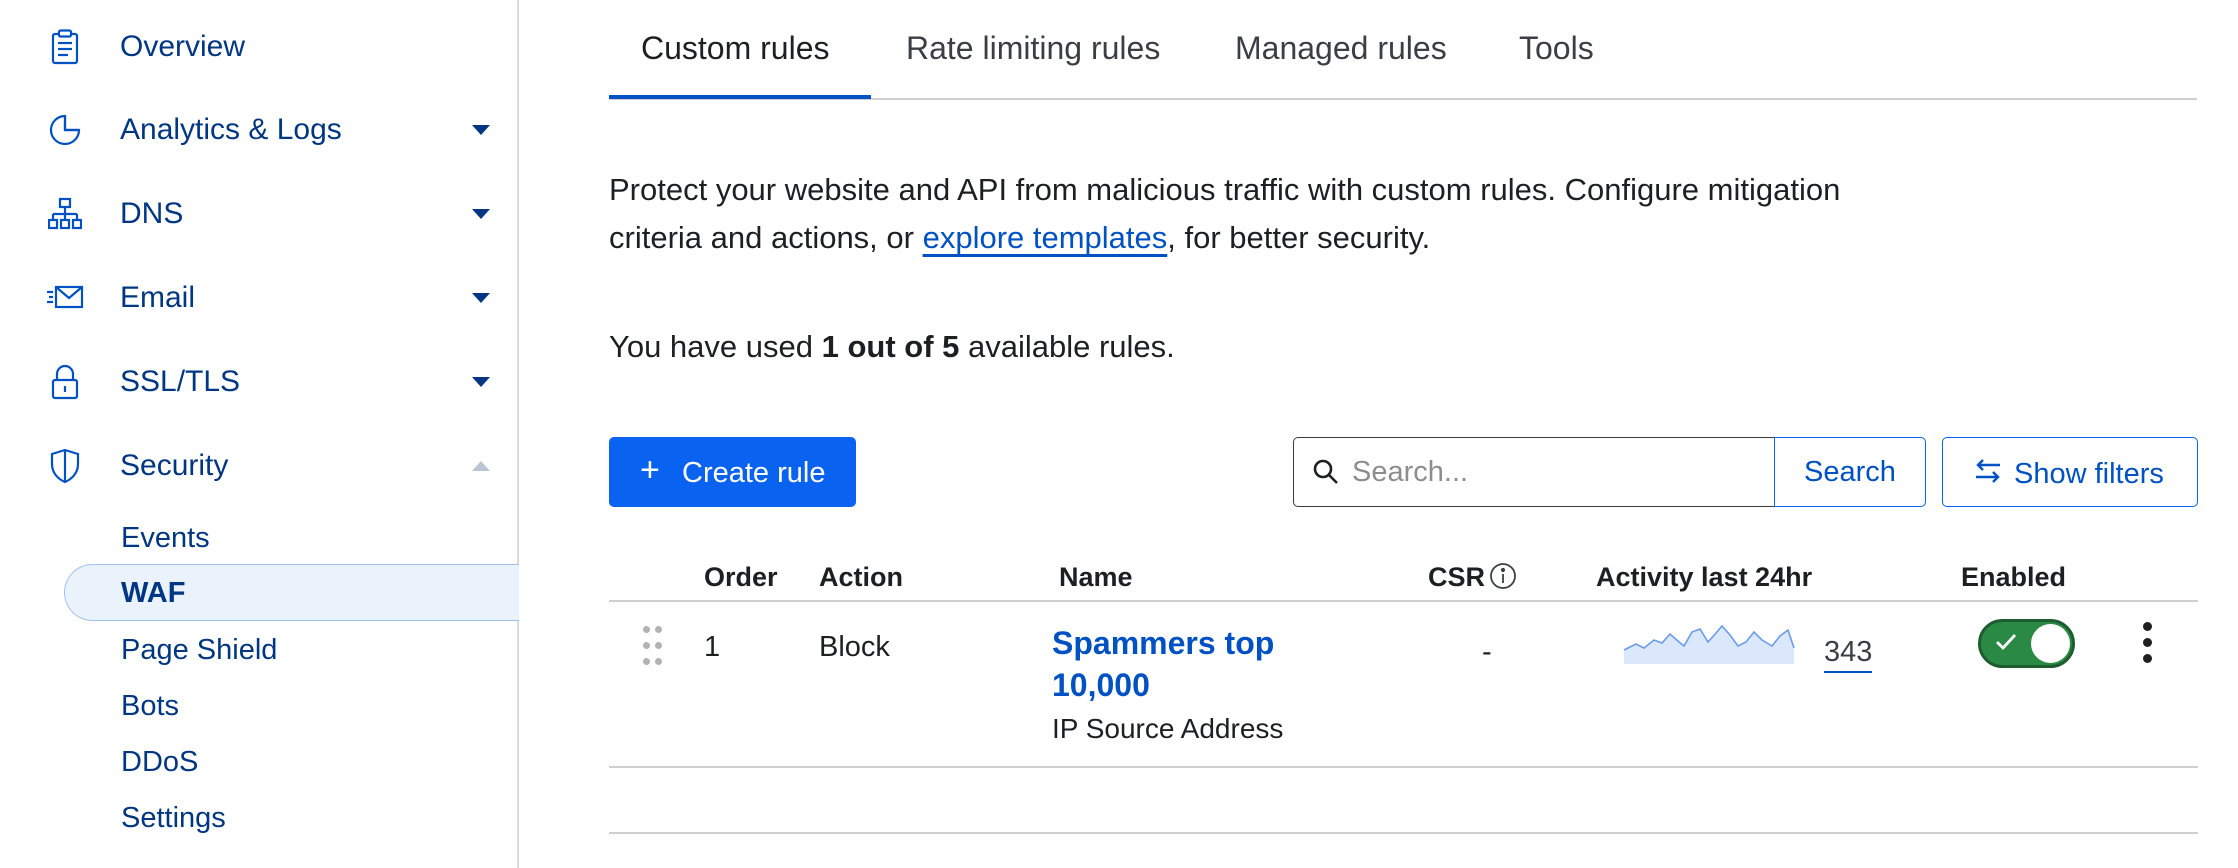 The height and width of the screenshot is (868, 2238). I want to click on plus-icon: +, so click(650, 470).